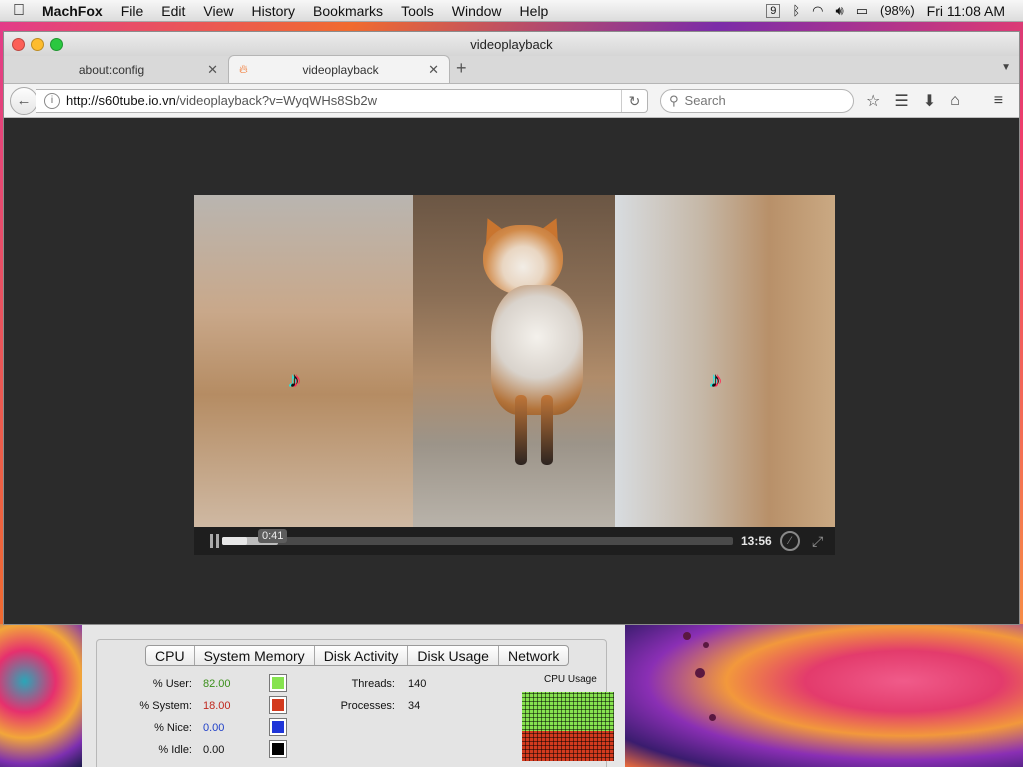 This screenshot has height=767, width=1023. I want to click on menu-edit: Edit, so click(173, 11).